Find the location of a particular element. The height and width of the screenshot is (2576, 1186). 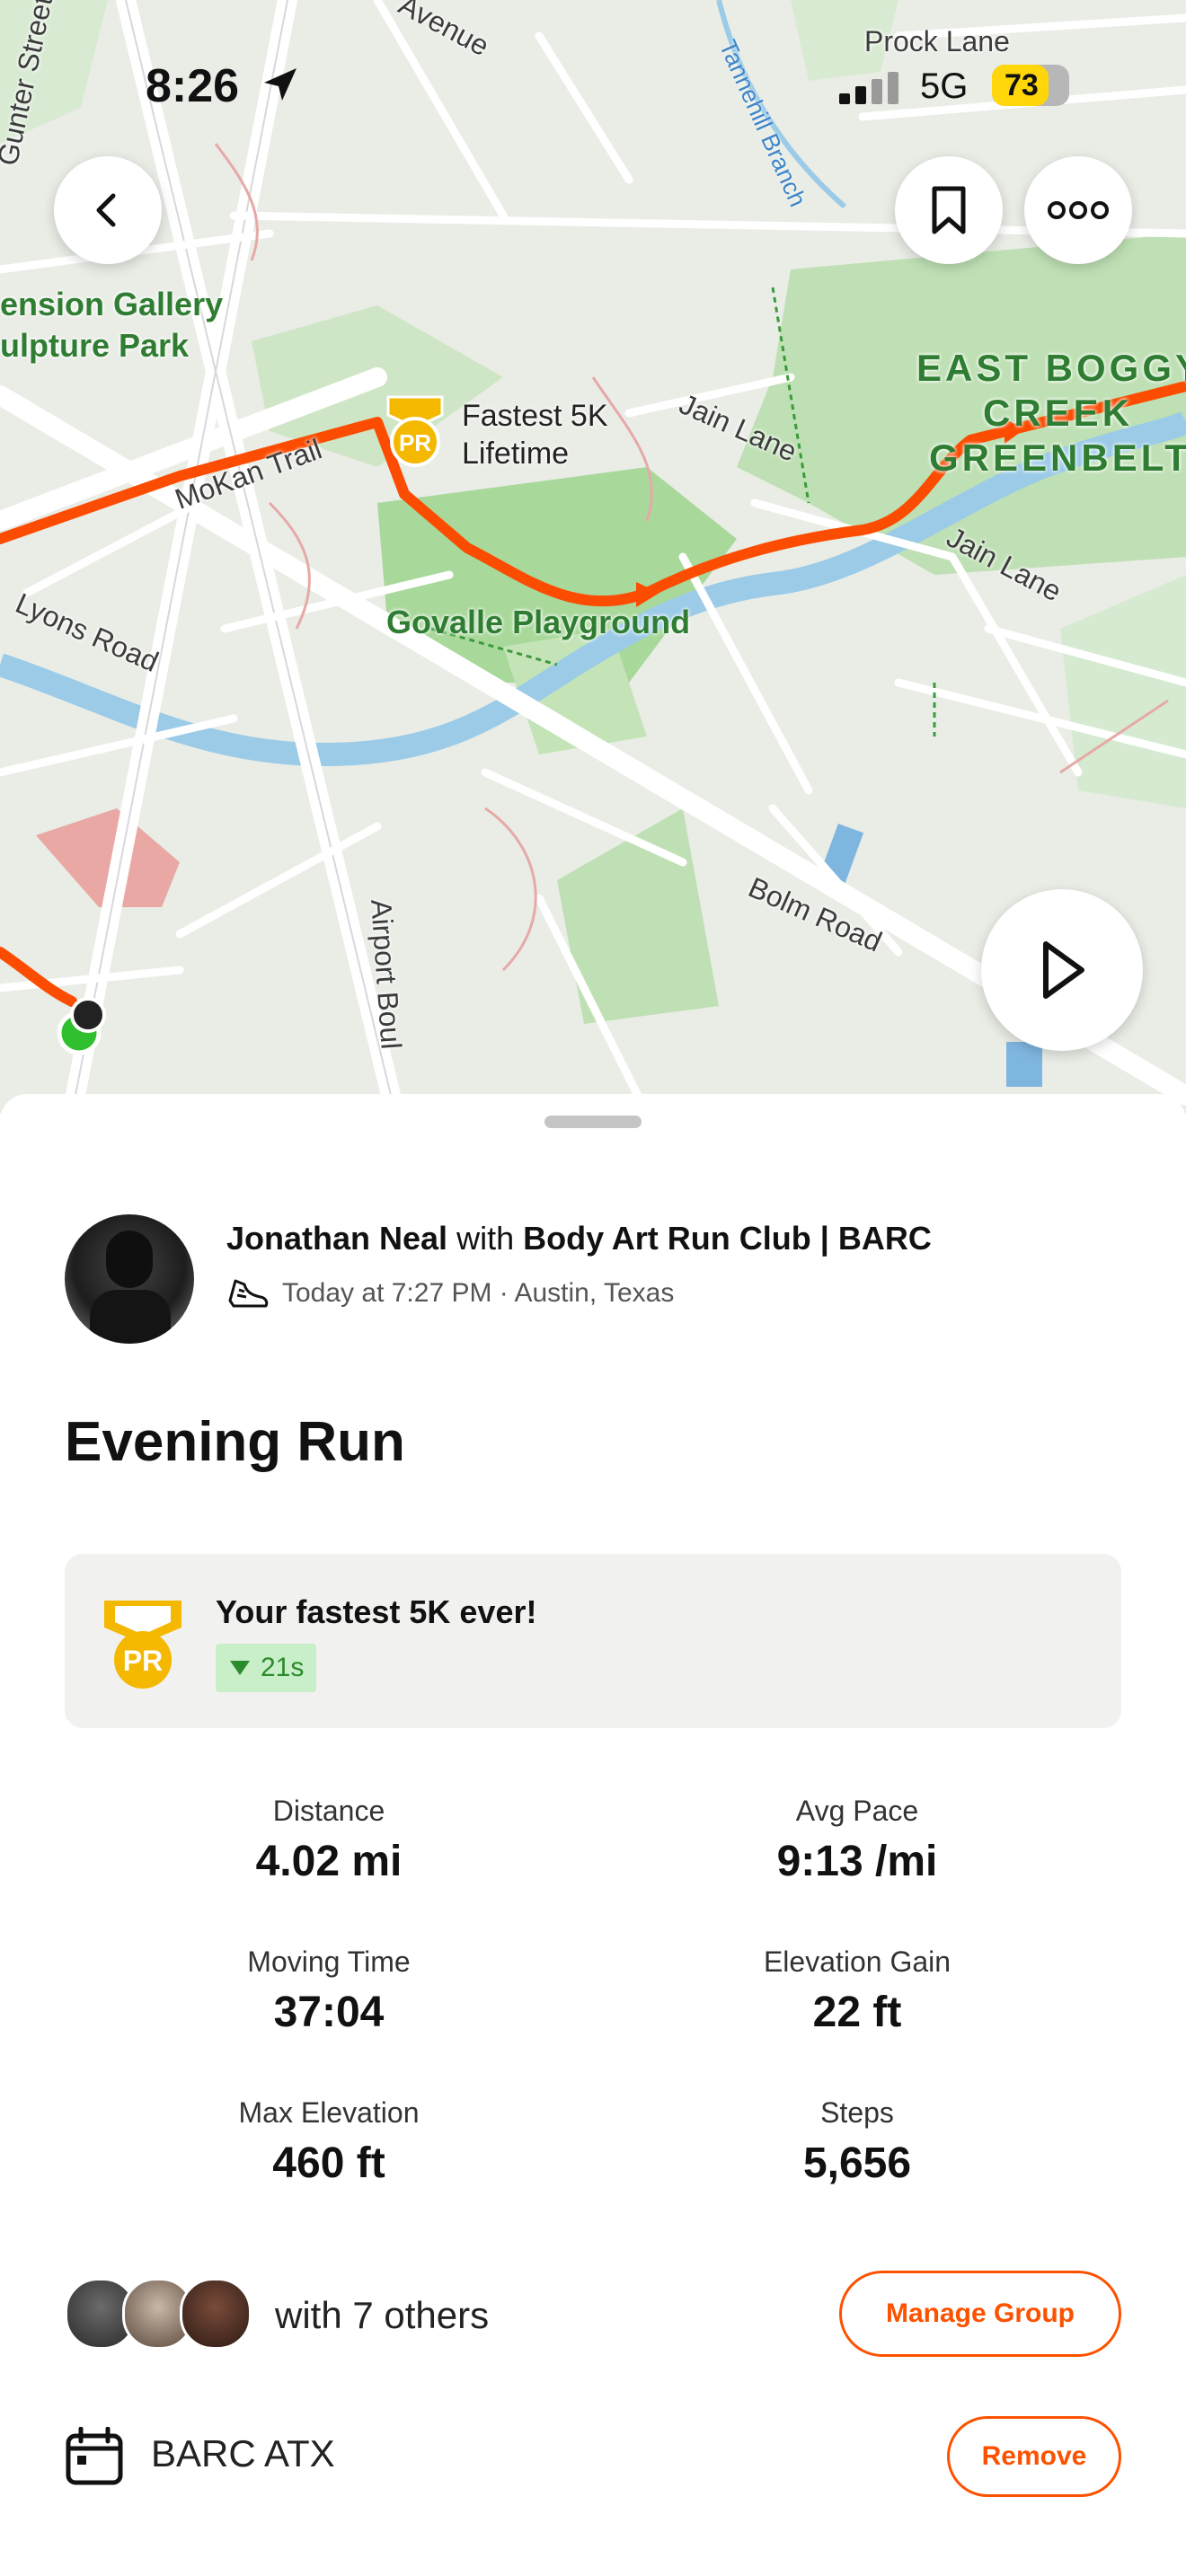

battery-level: 73 is located at coordinates (1022, 85).